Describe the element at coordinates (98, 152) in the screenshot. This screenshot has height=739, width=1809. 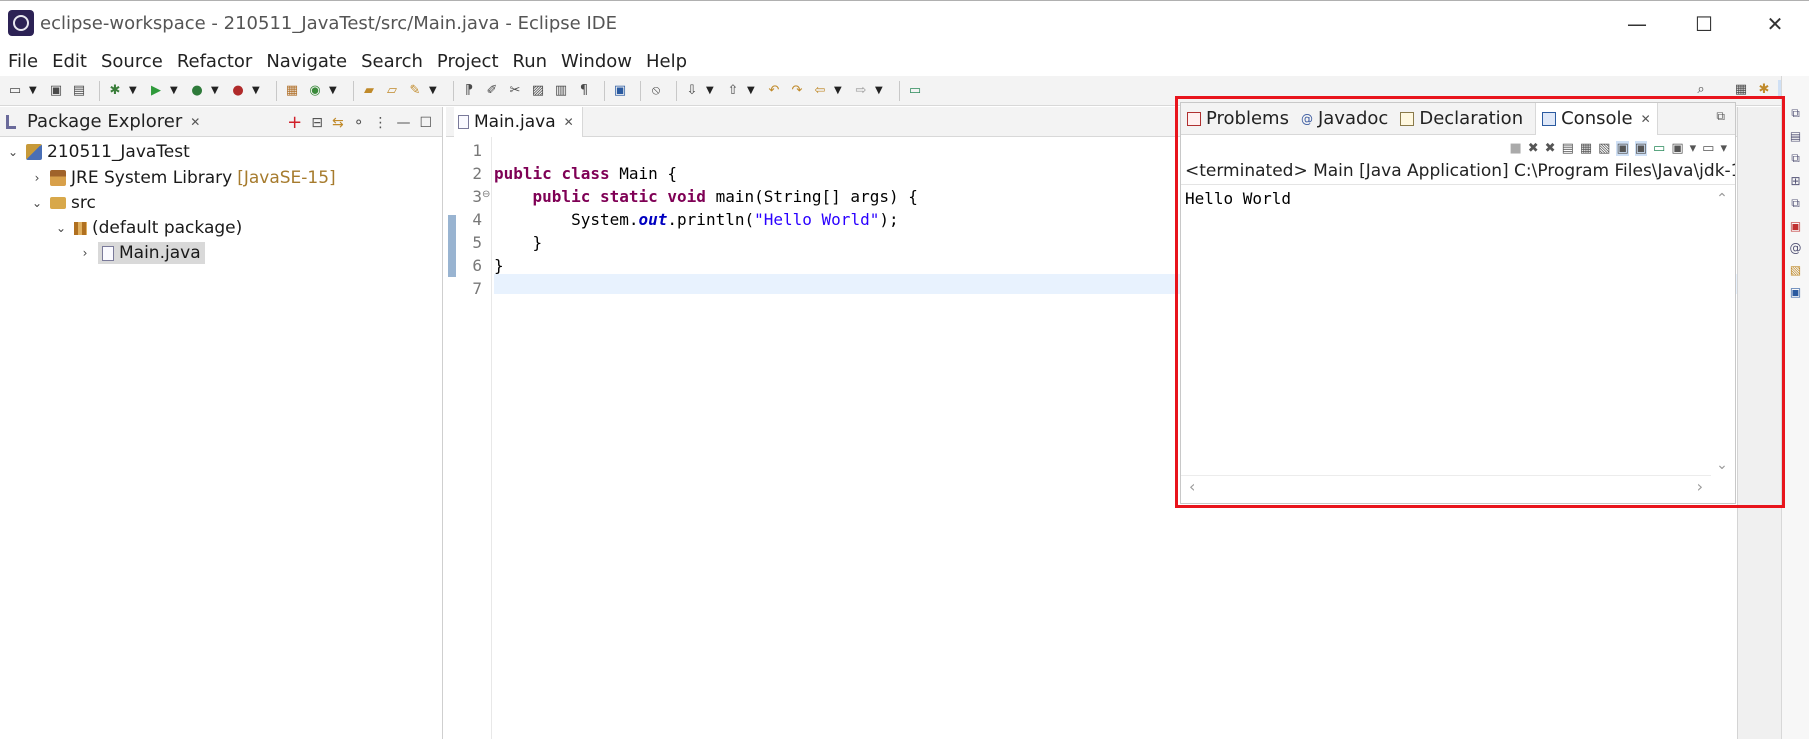
I see `tree-item-project: ⌄ 210511_JavaTest` at that location.